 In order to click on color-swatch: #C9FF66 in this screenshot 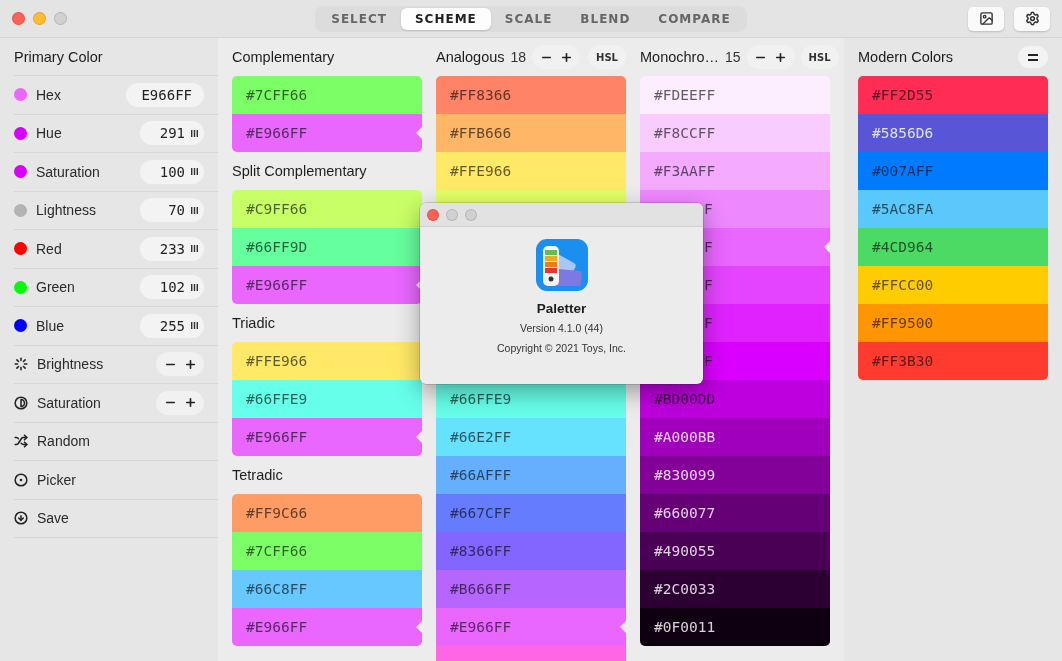, I will do `click(327, 209)`.